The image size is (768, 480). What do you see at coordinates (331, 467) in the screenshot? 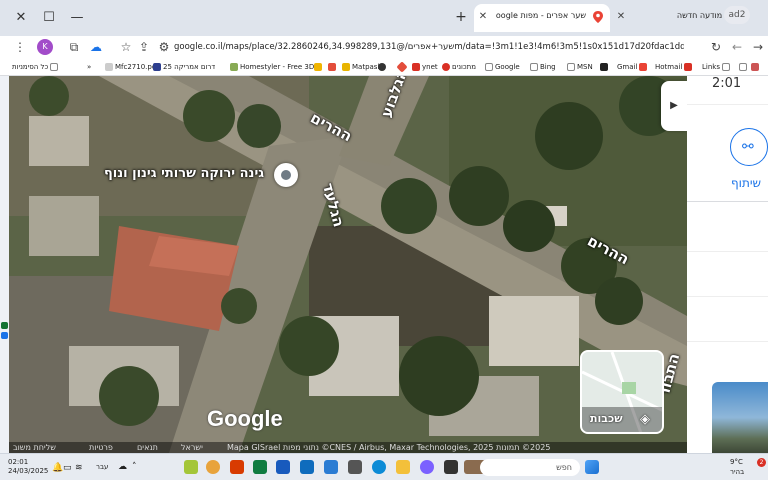
I see `mail-app-icon` at bounding box center [331, 467].